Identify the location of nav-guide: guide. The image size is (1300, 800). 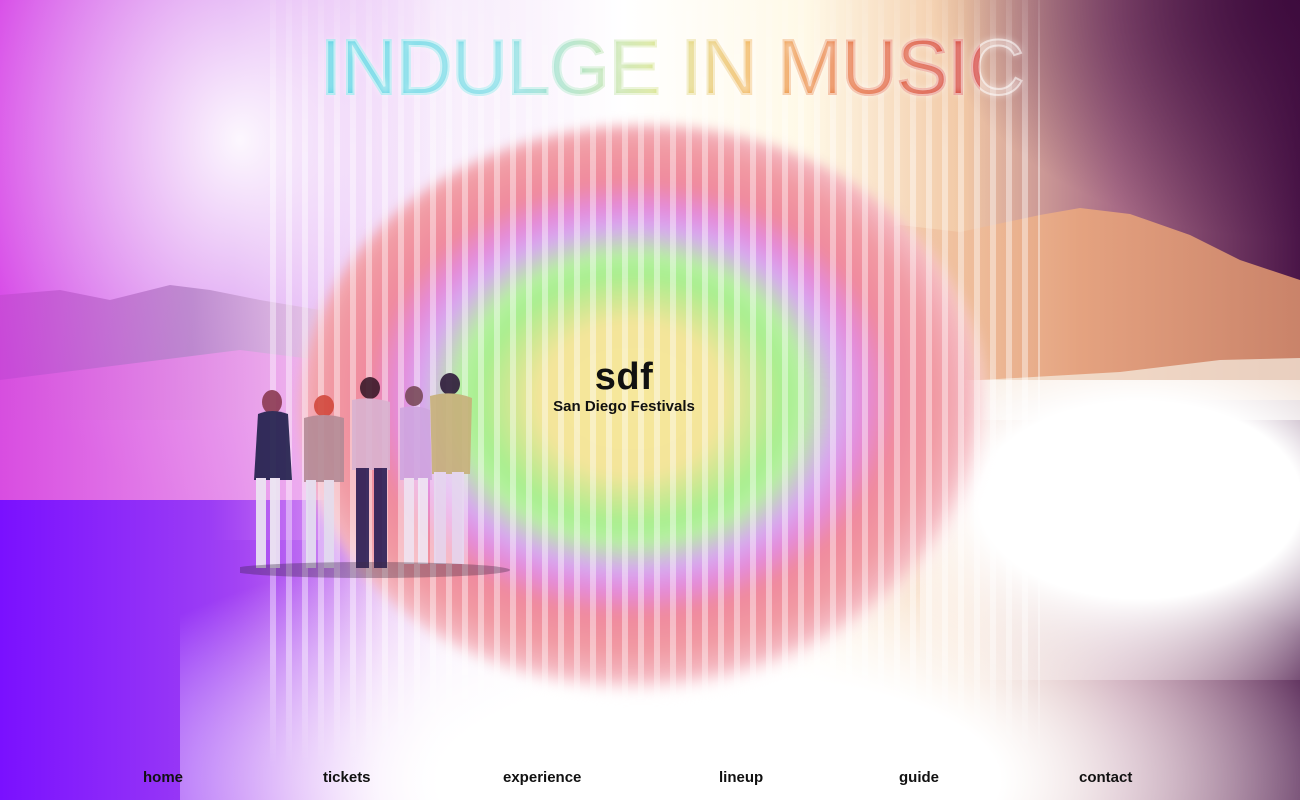
(919, 778).